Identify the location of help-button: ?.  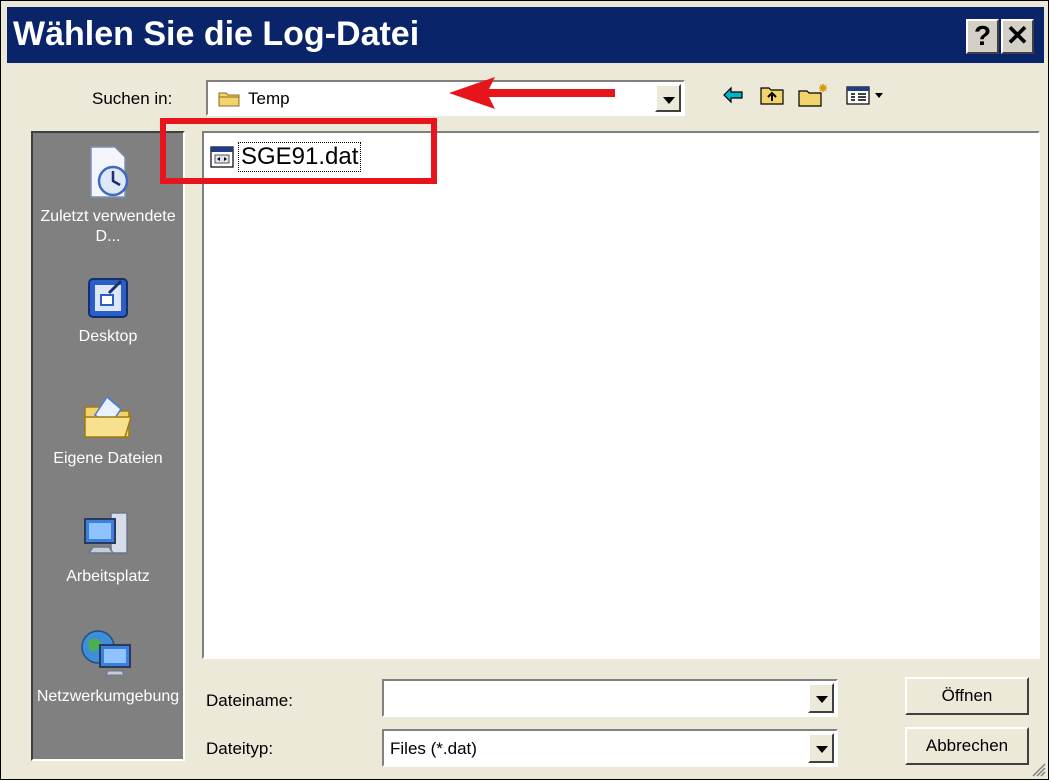
(982, 36).